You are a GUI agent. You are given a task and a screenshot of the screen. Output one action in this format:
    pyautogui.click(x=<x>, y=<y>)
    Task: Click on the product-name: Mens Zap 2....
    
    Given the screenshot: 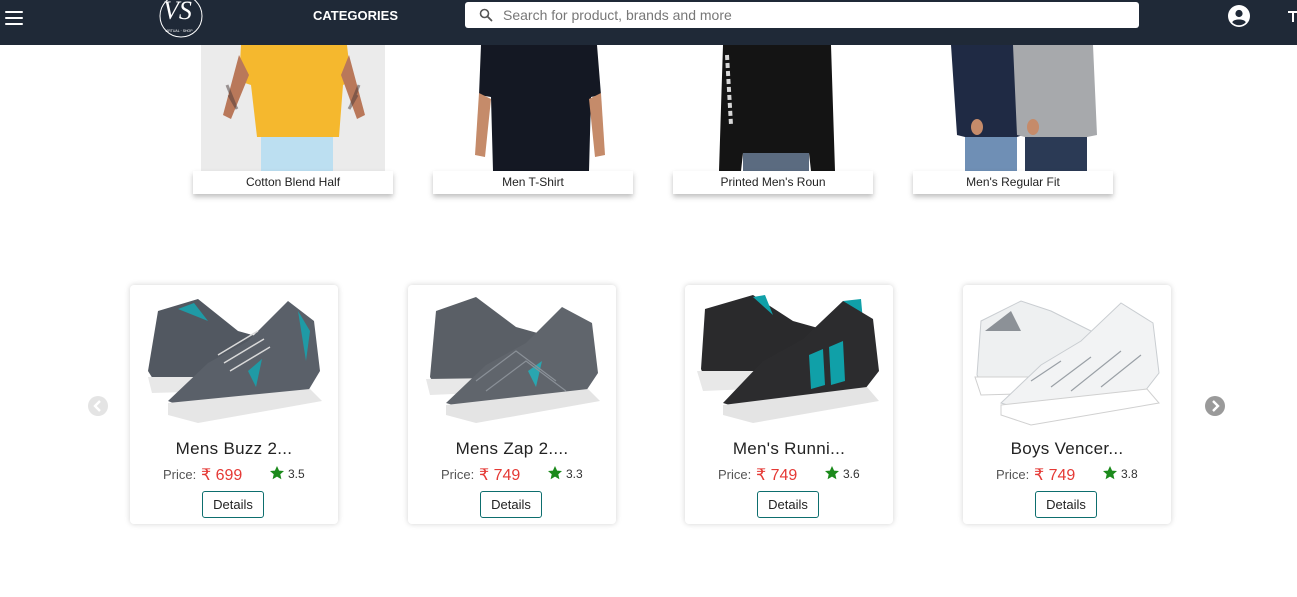 What is the action you would take?
    pyautogui.click(x=512, y=449)
    